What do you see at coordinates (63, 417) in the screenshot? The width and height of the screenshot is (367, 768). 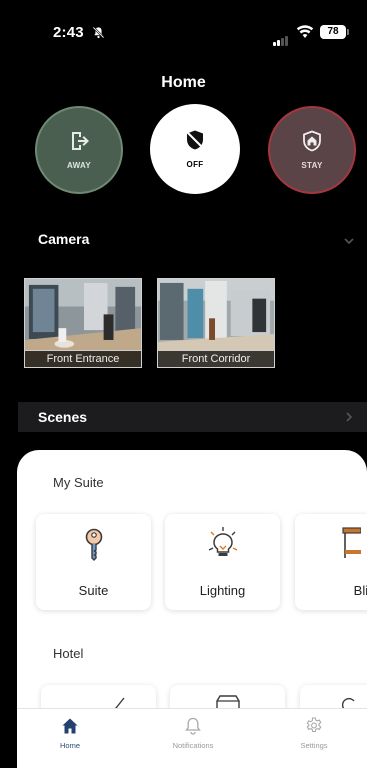 I see `scenes-section-title: Scenes` at bounding box center [63, 417].